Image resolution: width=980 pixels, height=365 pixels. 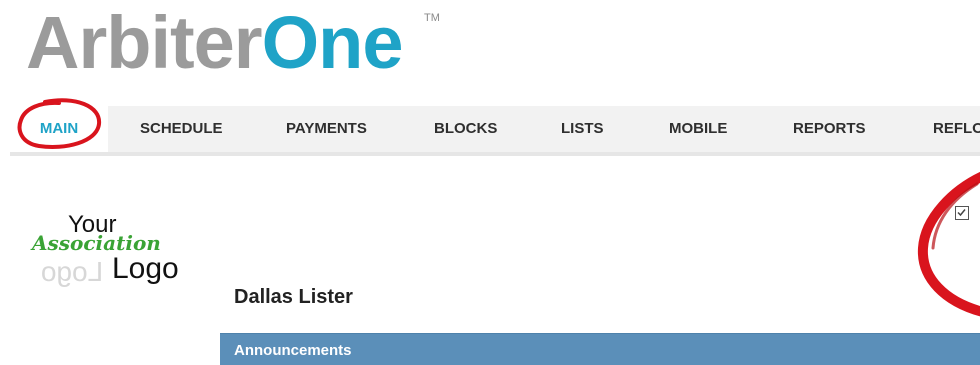 What do you see at coordinates (432, 18) in the screenshot?
I see `trademark-symbol: TM` at bounding box center [432, 18].